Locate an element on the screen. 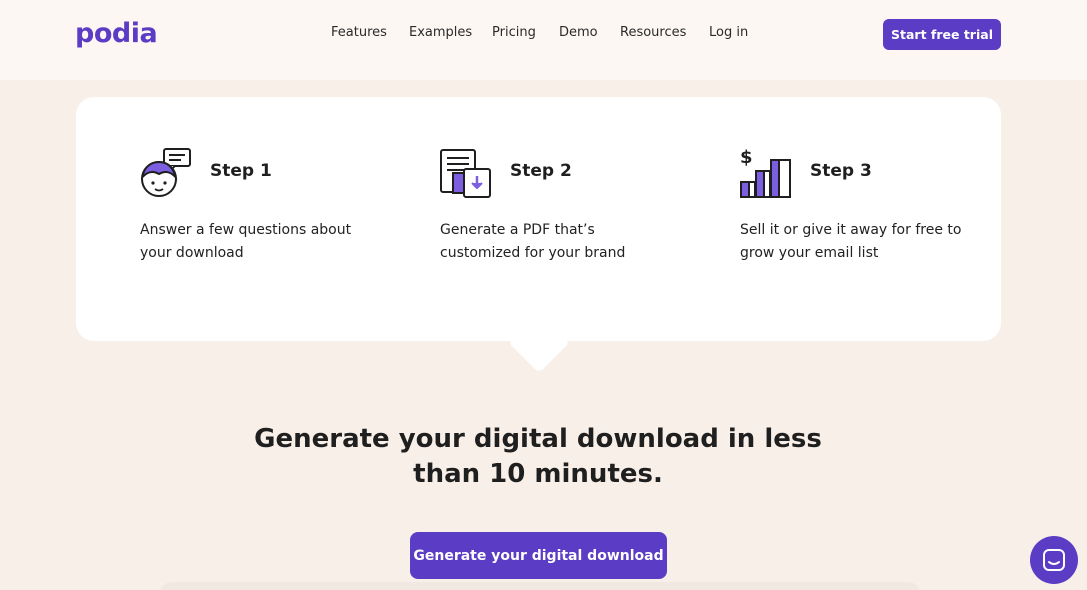 The width and height of the screenshot is (1087, 590). person-chat-icon is located at coordinates (166, 172).